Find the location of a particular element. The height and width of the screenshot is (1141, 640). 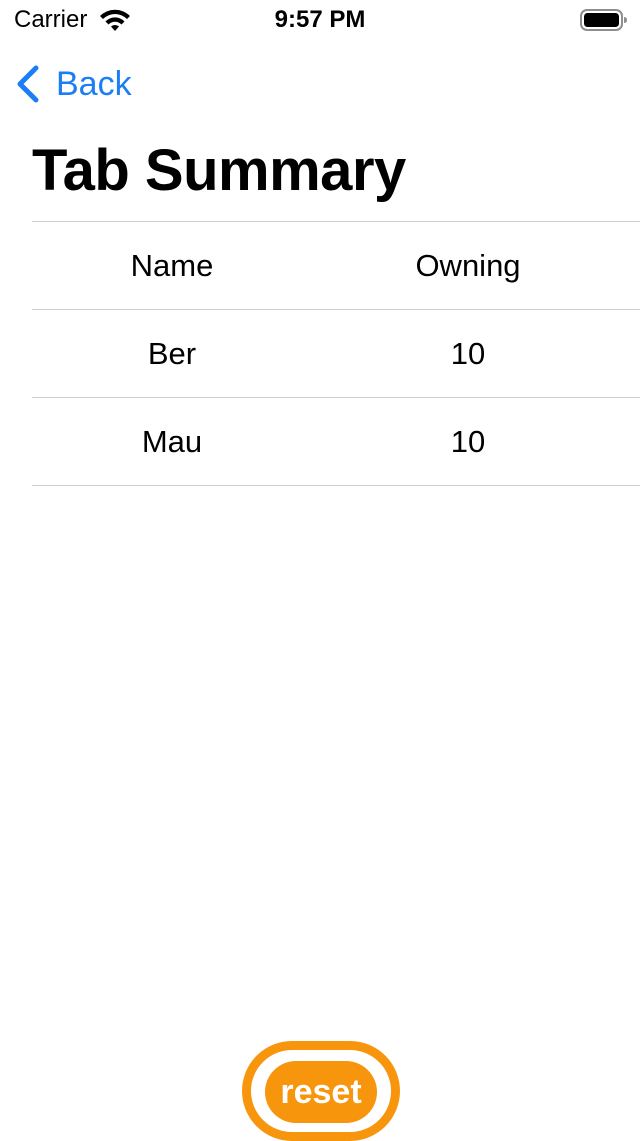

status-bar: Carrier 9:57 PM is located at coordinates (320, 20).